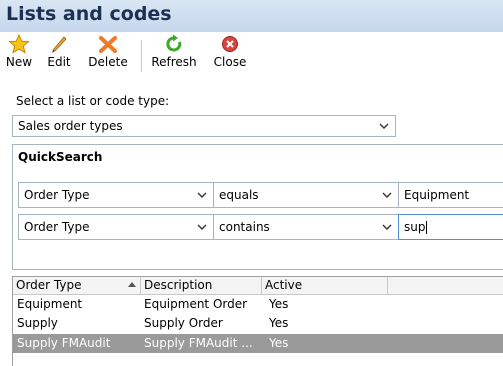  I want to click on grid-header: Order Type Description Active, so click(258, 286).